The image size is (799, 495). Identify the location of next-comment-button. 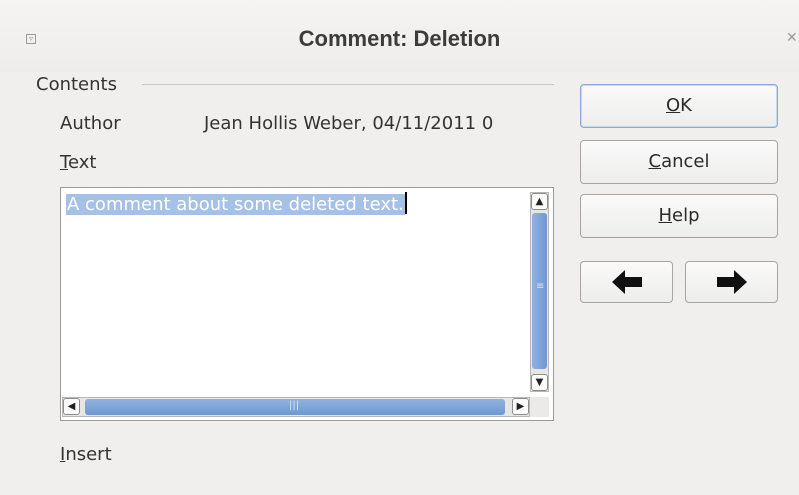
(731, 282).